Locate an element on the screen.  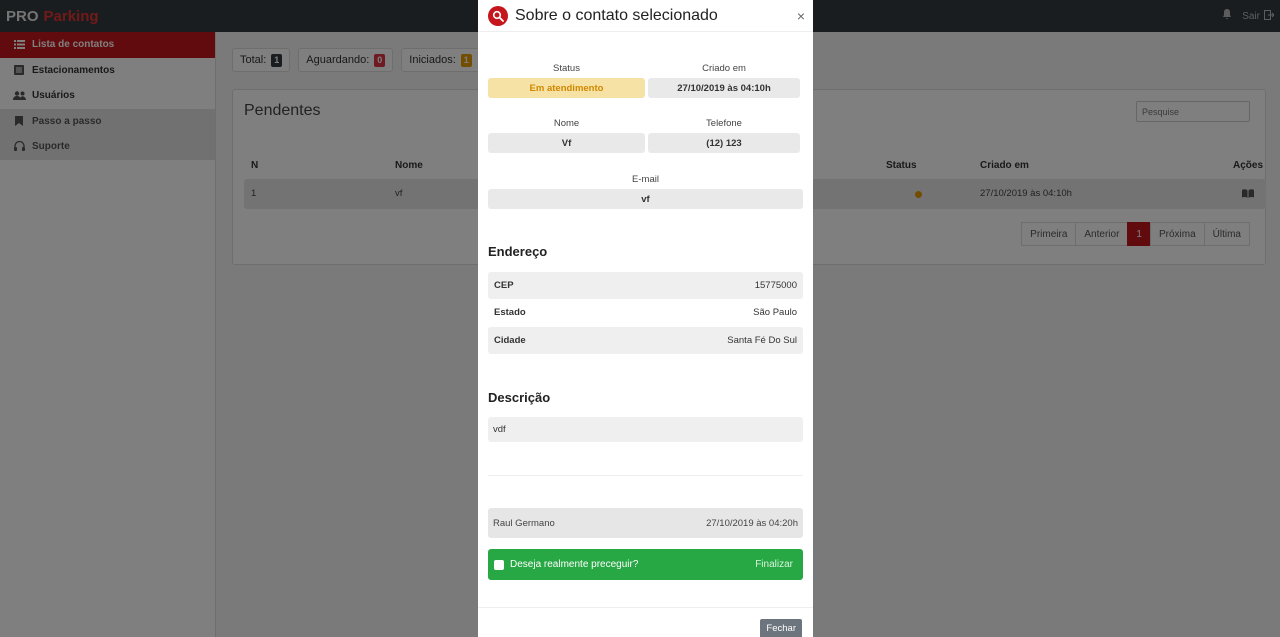
email-label: E-mail is located at coordinates (645, 179).